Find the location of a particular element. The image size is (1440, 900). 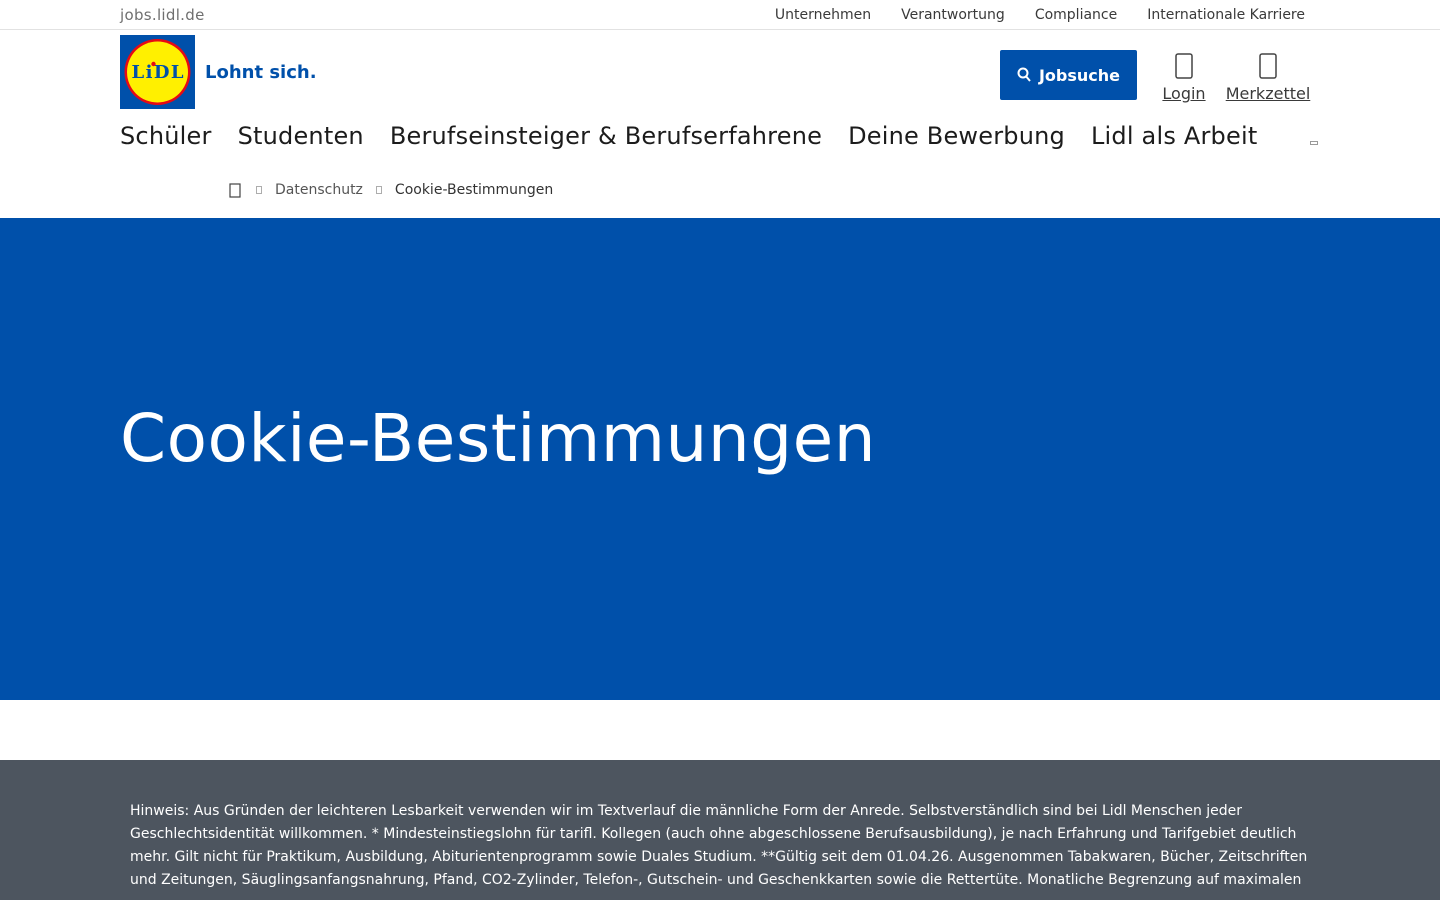

nav-item-berufseinsteiger: Berufseinsteiger & Berufserfahrene is located at coordinates (606, 136).